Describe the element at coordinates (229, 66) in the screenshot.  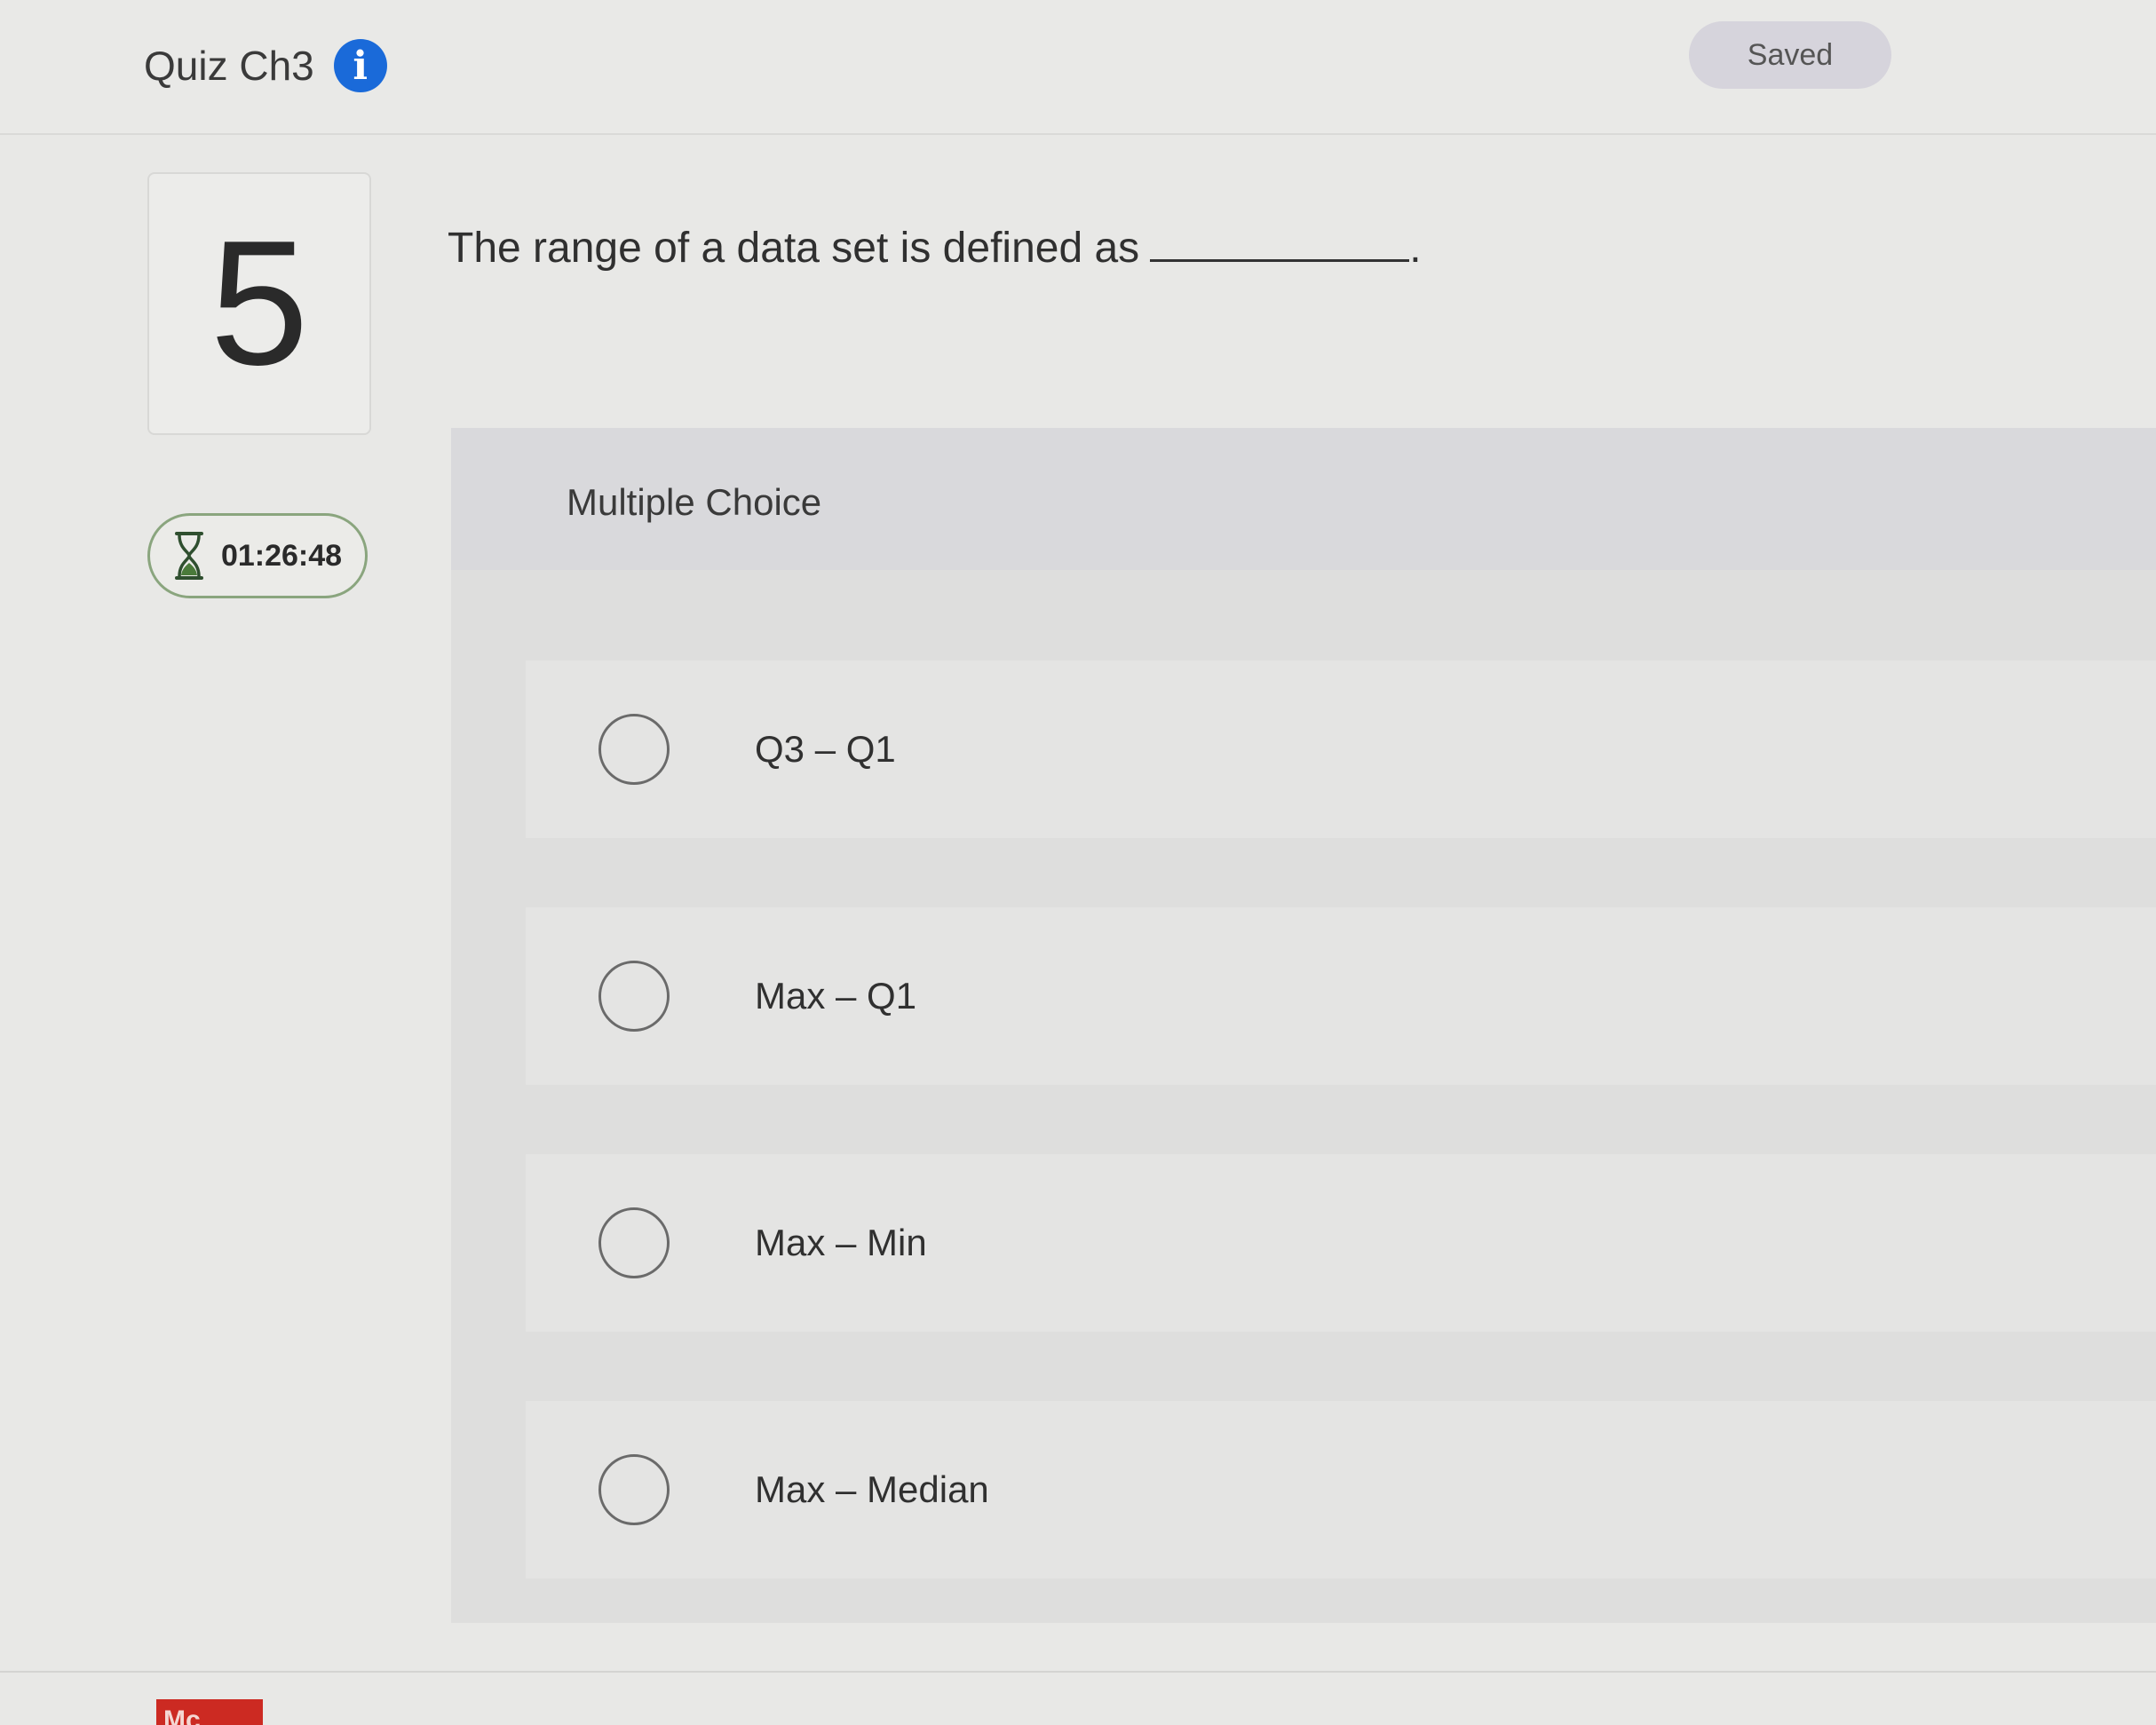
I see `quiz-title: Quiz Ch3` at that location.